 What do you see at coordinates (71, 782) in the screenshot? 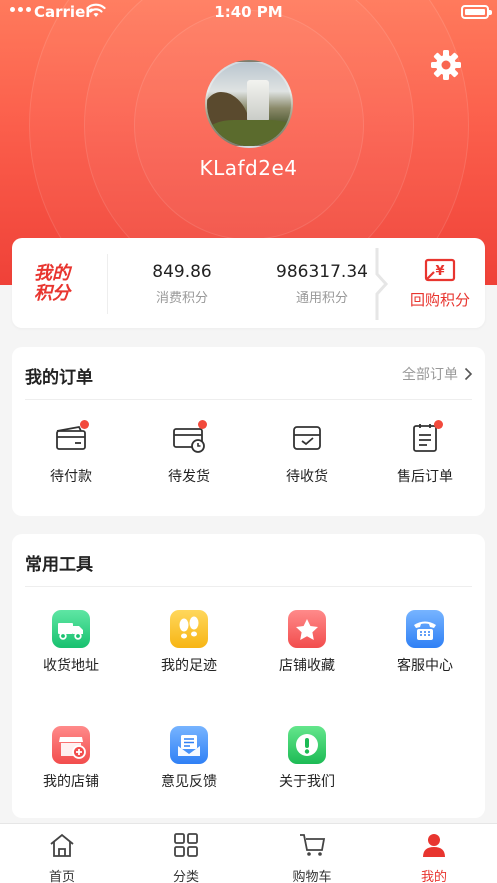
I see `tool-my-shop-label: 我的店铺` at bounding box center [71, 782].